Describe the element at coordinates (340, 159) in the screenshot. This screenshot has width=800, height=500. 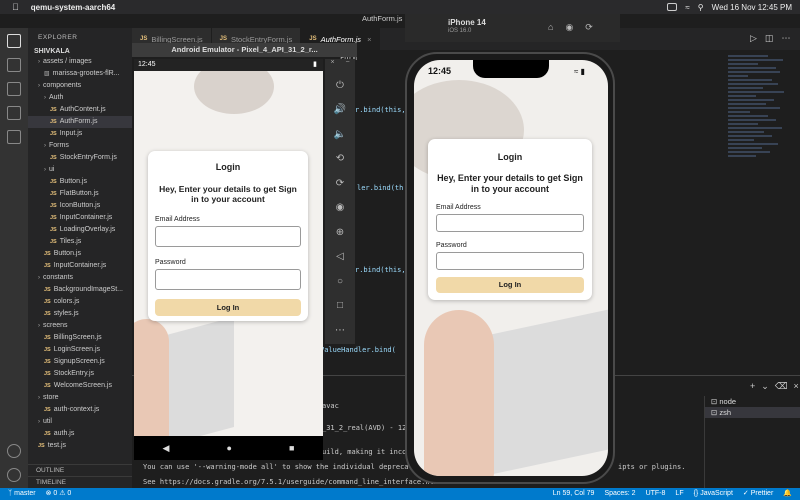
I see `rotate-left-icon: ⟲` at that location.